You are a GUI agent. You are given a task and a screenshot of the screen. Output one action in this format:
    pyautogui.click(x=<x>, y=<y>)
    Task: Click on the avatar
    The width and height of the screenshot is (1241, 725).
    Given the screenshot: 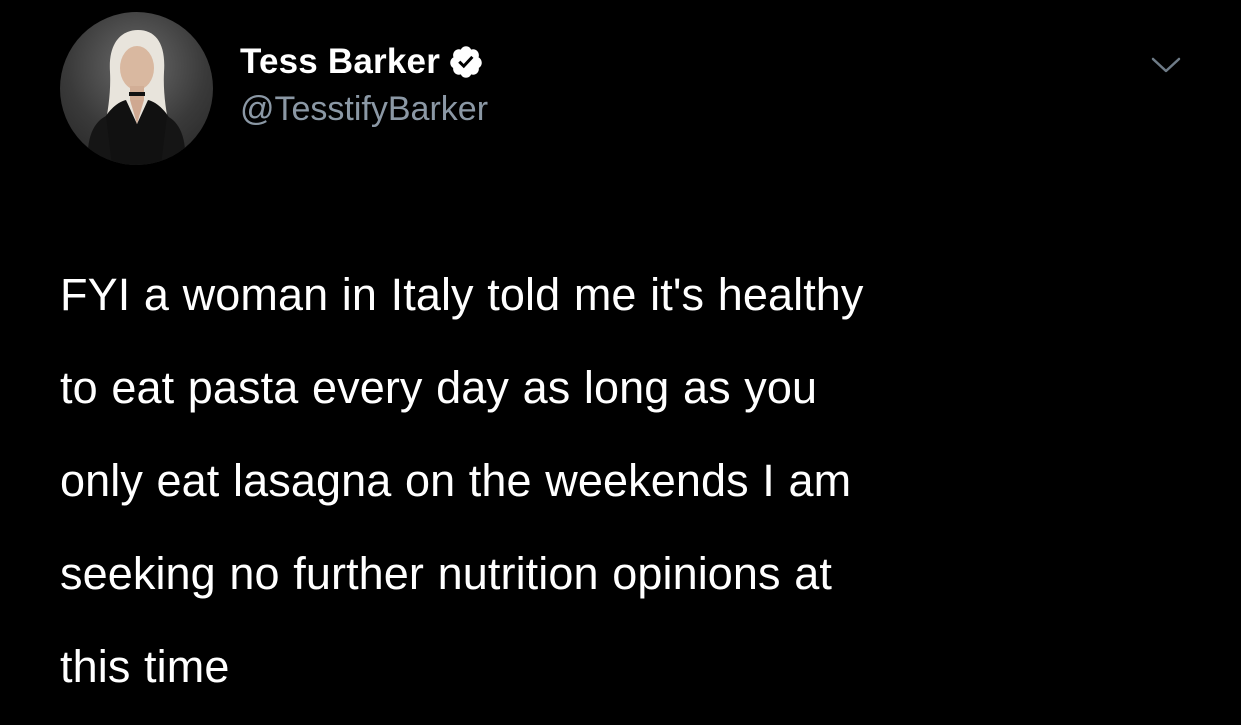 What is the action you would take?
    pyautogui.click(x=136, y=88)
    